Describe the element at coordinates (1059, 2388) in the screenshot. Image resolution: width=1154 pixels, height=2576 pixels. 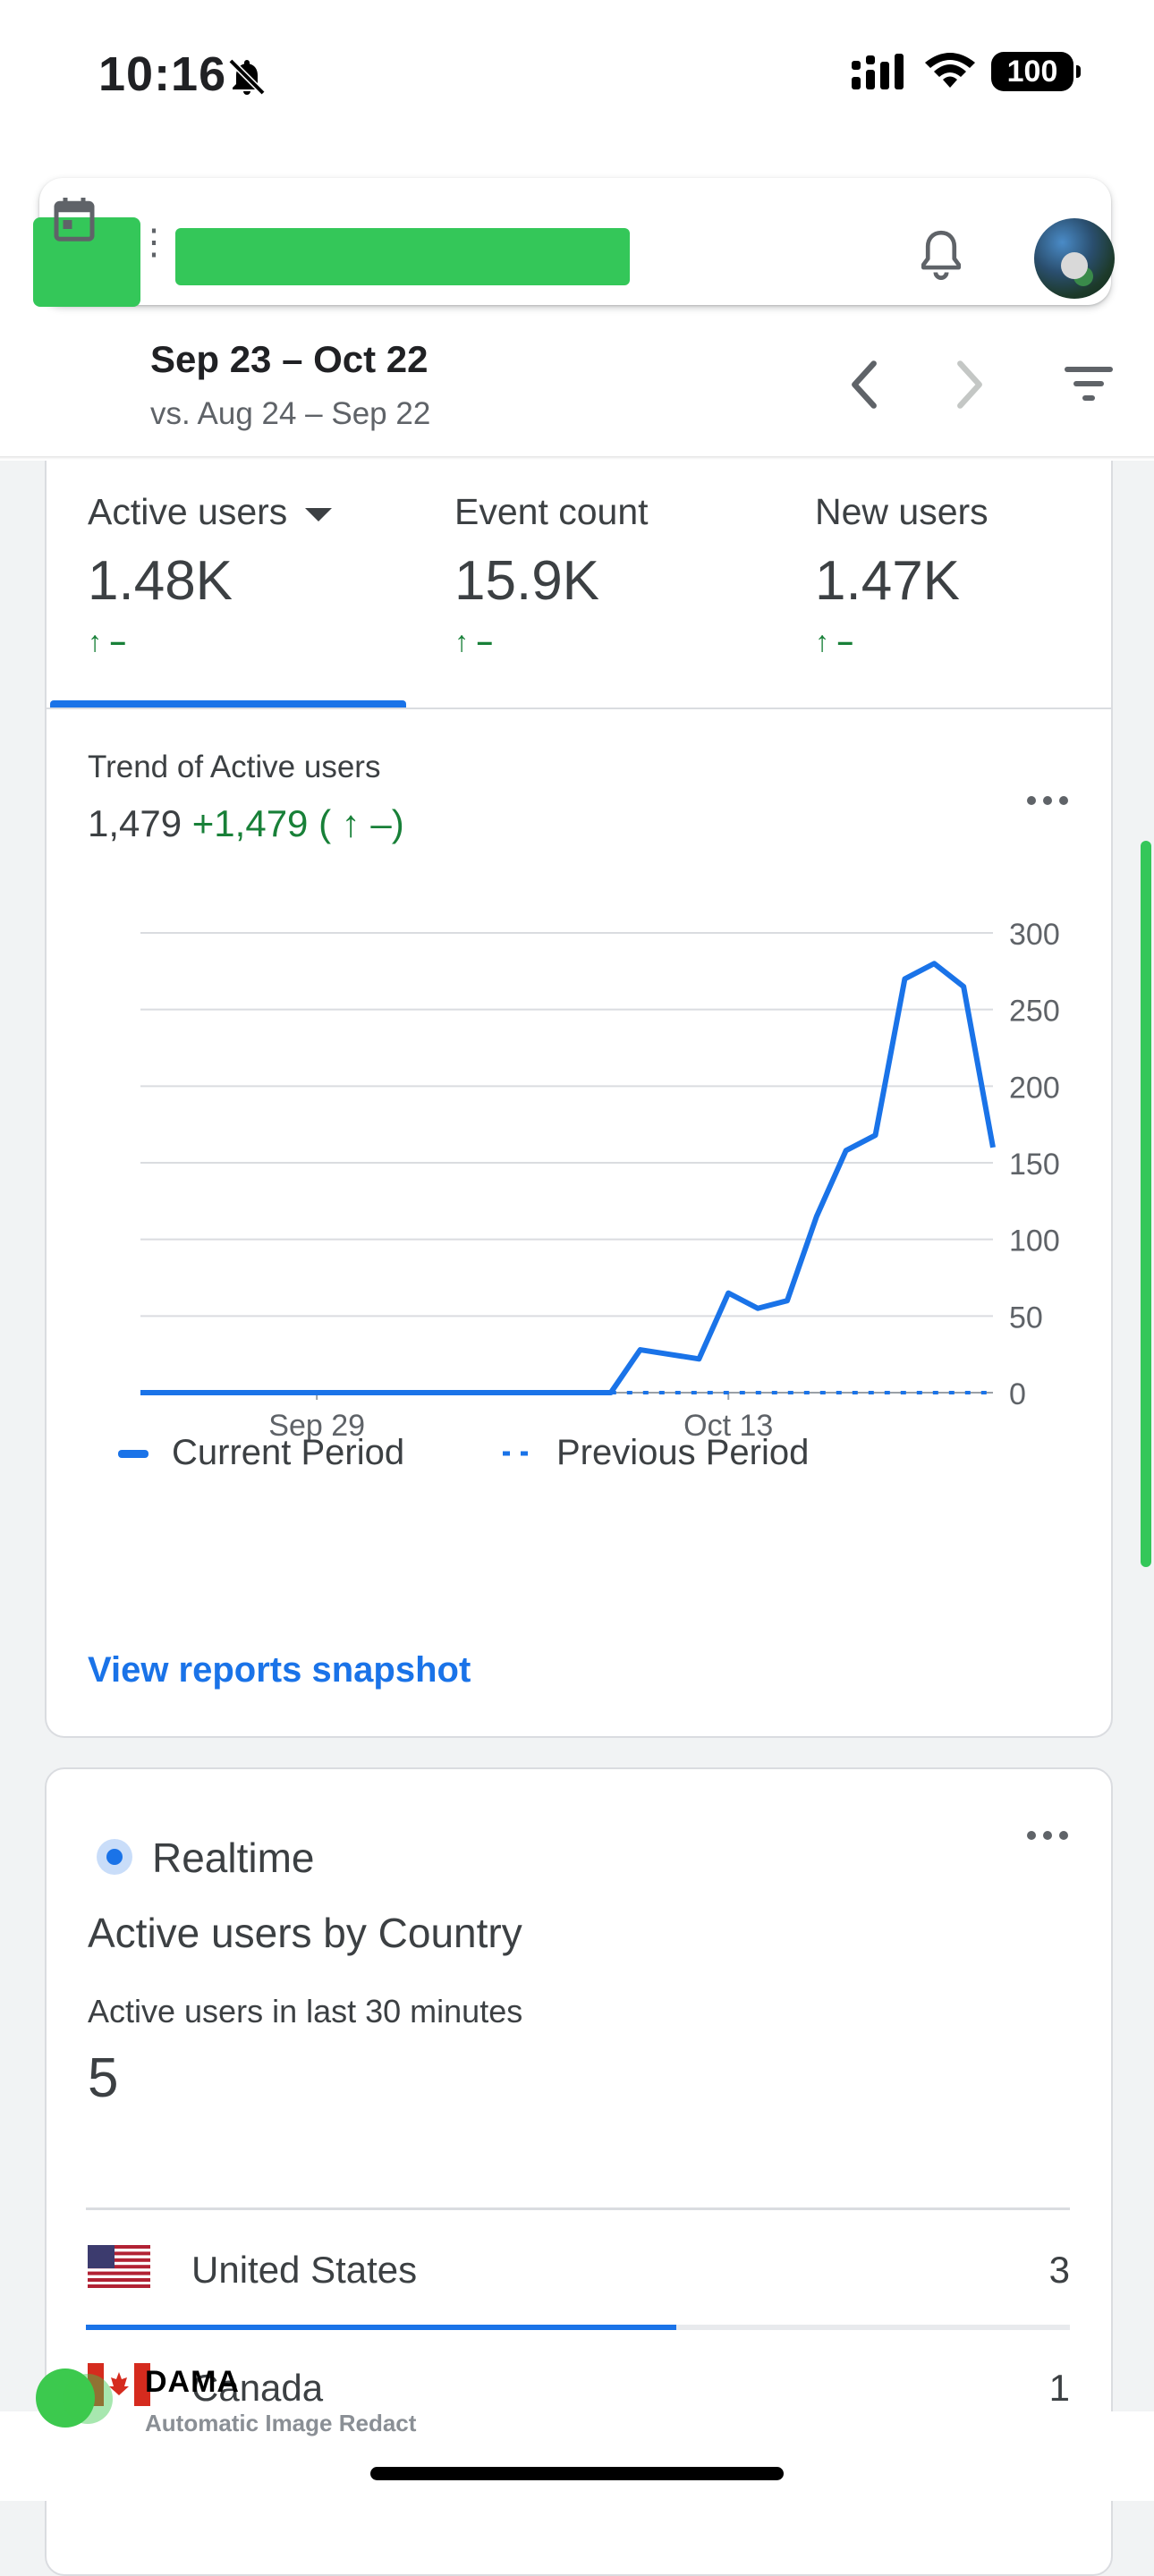
I see `country-count: 1` at that location.